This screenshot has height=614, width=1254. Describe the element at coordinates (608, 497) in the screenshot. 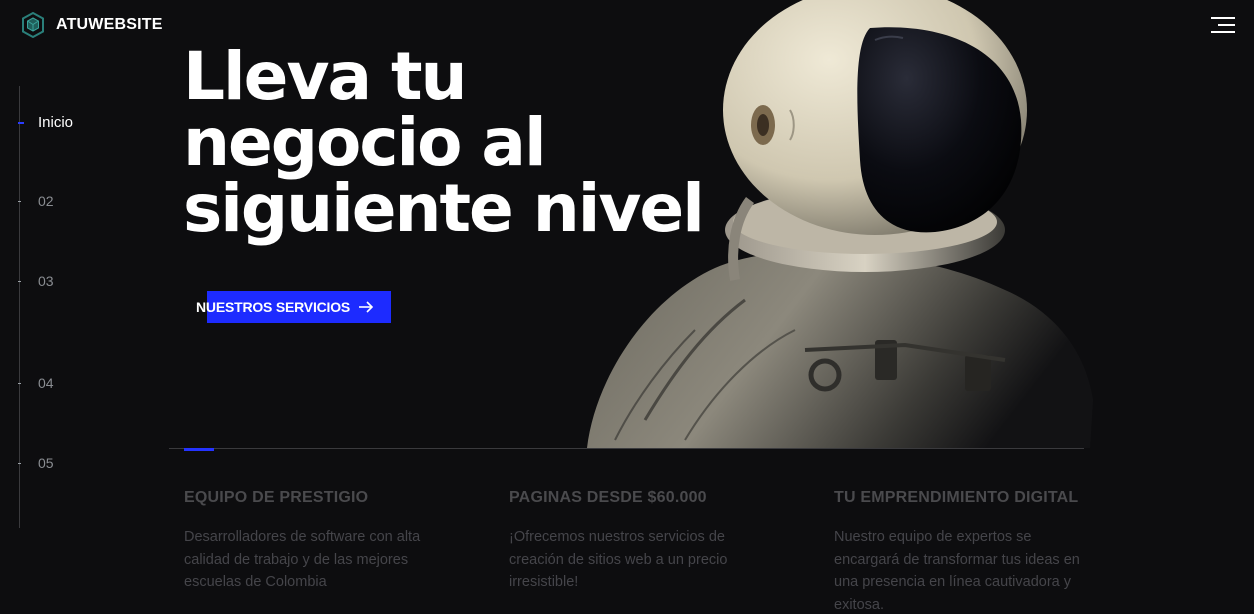

I see `feature-title: PAGINAS DESDE $60.000` at that location.